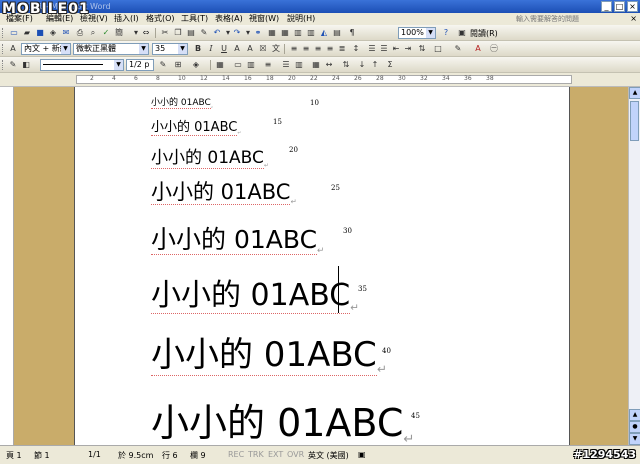  What do you see at coordinates (390, 64) in the screenshot?
I see `autosum-icon: Σ` at bounding box center [390, 64].